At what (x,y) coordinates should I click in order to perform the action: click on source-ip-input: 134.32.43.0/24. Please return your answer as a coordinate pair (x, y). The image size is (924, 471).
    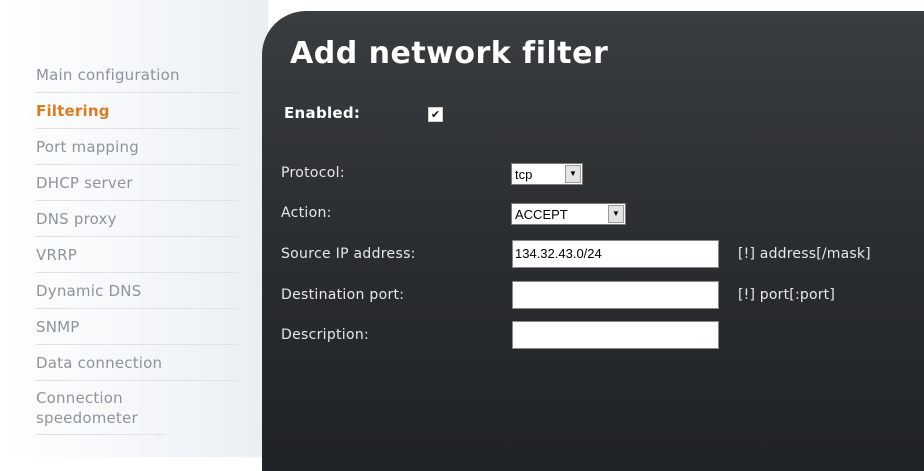
    Looking at the image, I should click on (615, 254).